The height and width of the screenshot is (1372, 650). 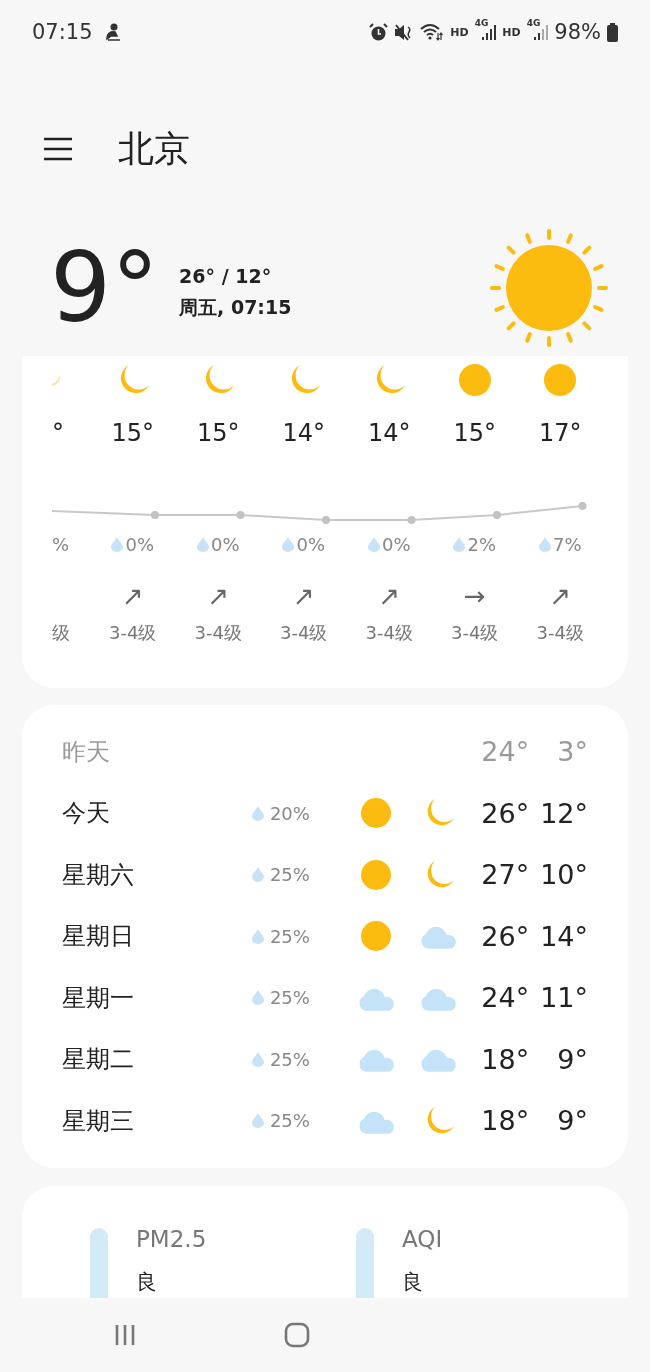 What do you see at coordinates (105, 288) in the screenshot?
I see `current-temperature: 9°` at bounding box center [105, 288].